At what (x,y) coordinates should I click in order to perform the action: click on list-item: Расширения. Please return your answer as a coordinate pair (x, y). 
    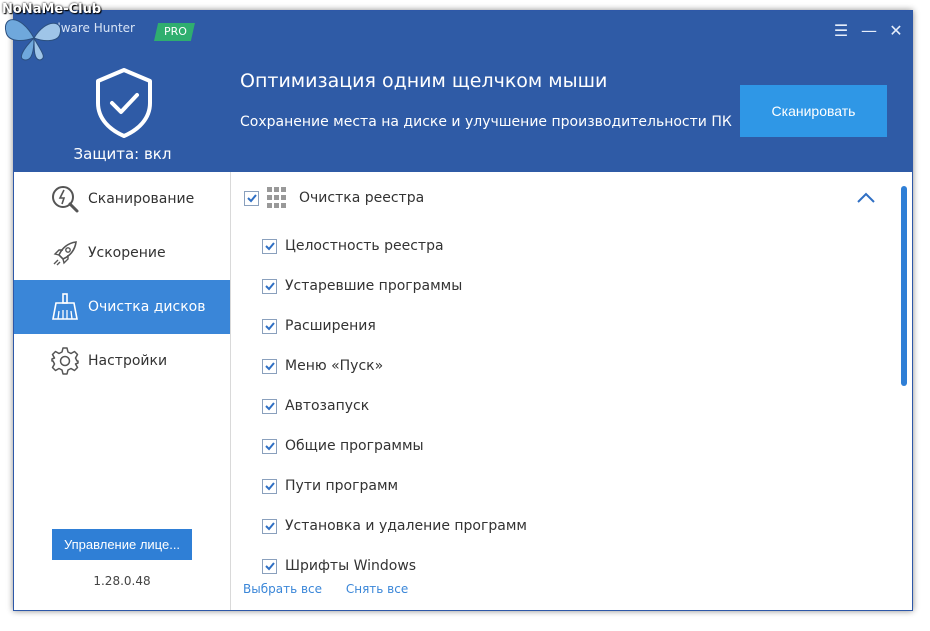
    Looking at the image, I should click on (394, 326).